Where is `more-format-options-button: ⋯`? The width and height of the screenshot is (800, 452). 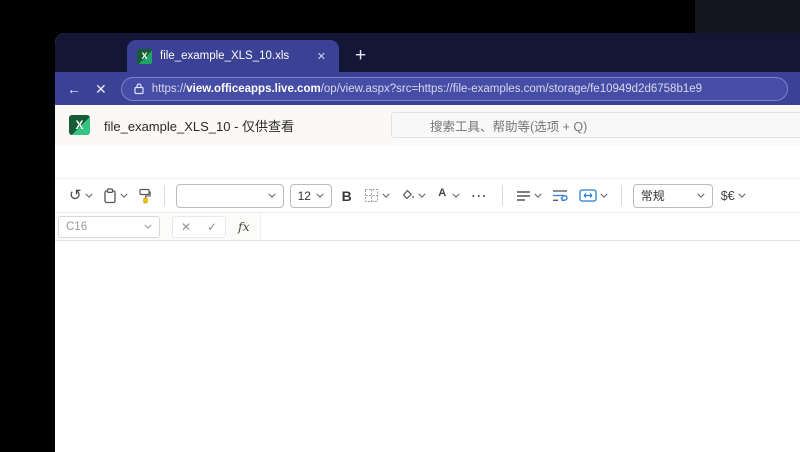 more-format-options-button: ⋯ is located at coordinates (479, 196).